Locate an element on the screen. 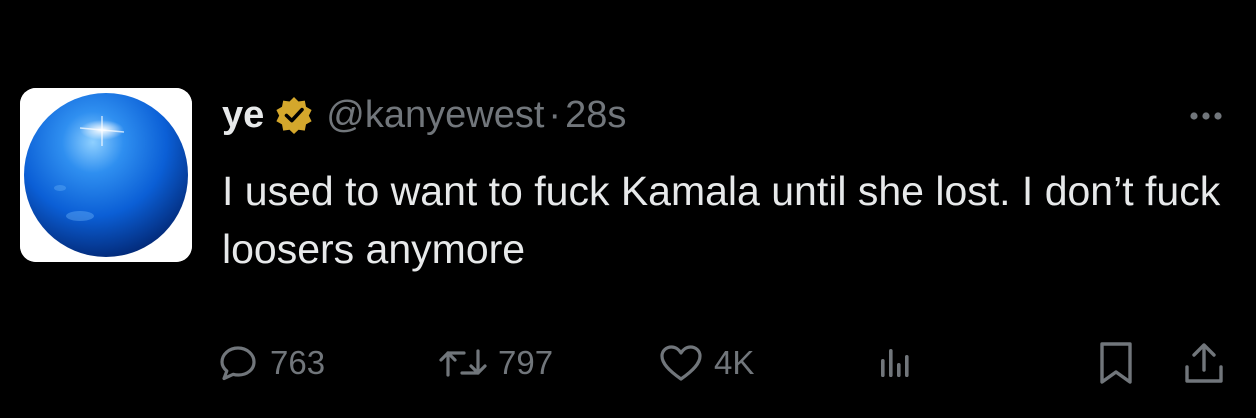 Image resolution: width=1256 pixels, height=418 pixels. retweet-button: 797 is located at coordinates (495, 363).